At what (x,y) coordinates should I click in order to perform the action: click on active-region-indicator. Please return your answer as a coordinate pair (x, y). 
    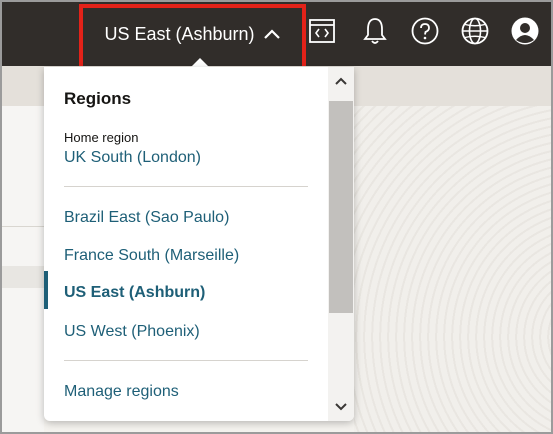
    Looking at the image, I should click on (46, 290).